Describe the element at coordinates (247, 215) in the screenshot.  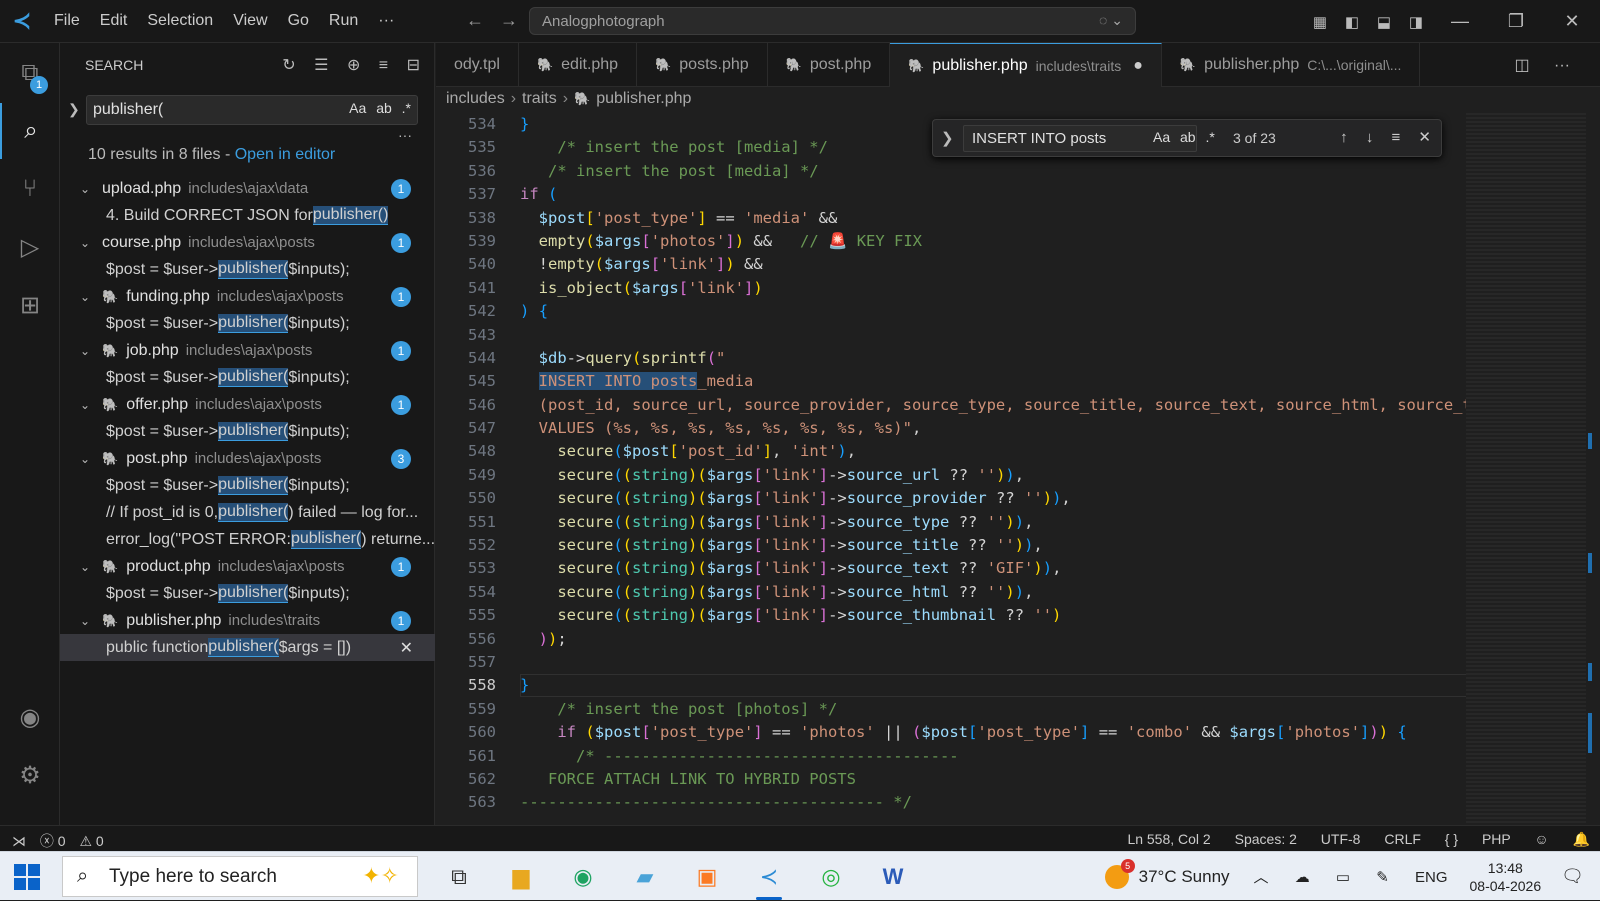
I see `result-match-row: 4. Build CORRECT JSON for publisher()` at that location.